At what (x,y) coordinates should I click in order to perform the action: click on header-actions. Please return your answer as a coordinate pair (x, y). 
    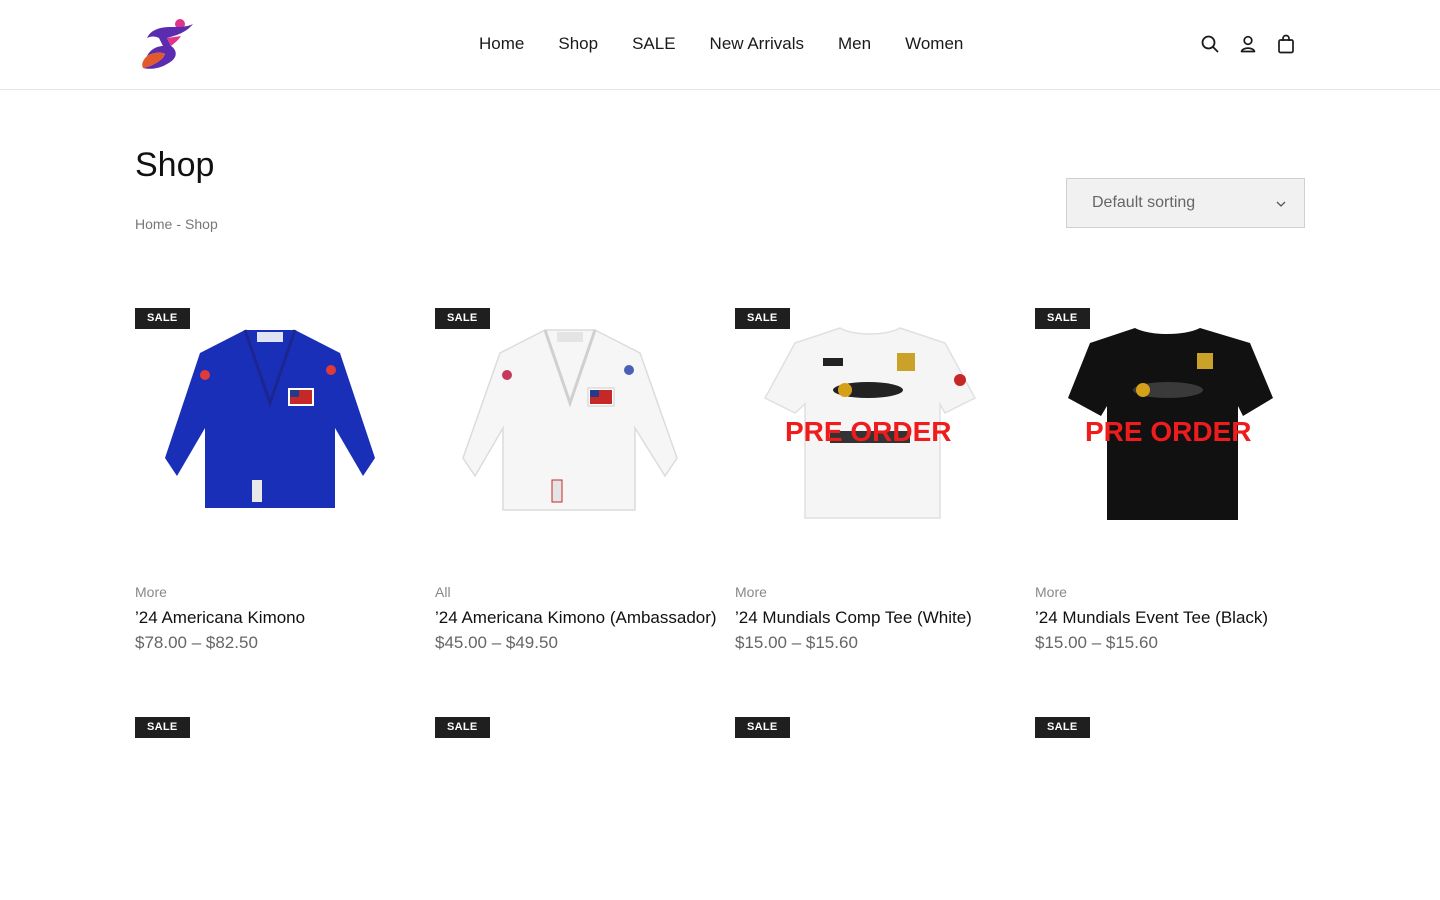
    Looking at the image, I should click on (1248, 44).